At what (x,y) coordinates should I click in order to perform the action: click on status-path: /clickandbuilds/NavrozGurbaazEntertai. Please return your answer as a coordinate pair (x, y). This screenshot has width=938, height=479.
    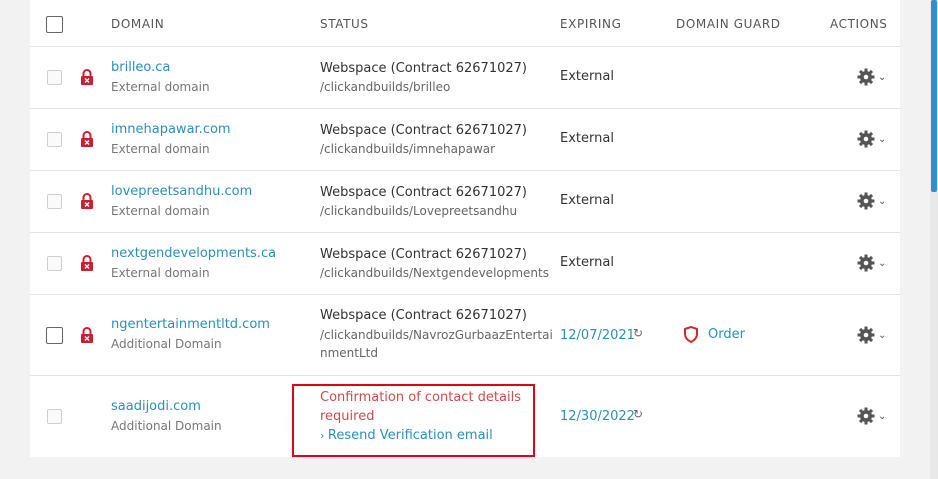
    Looking at the image, I should click on (436, 335).